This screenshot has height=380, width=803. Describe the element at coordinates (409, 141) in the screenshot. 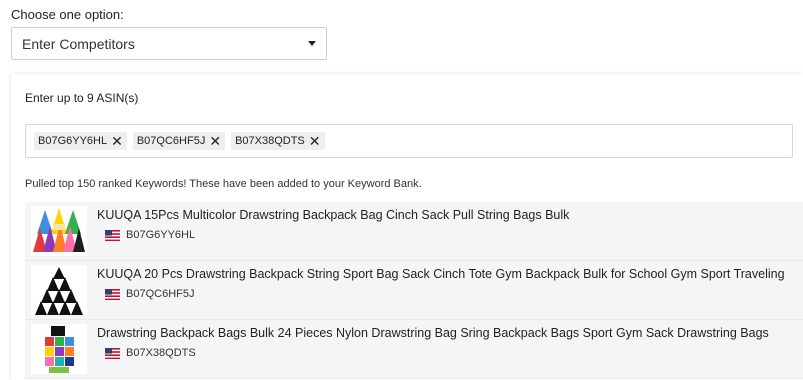

I see `asin-tag-input: B07G6YY6HL ✕ B07QC6HF5J ✕ B07X38QDTS ✕` at that location.